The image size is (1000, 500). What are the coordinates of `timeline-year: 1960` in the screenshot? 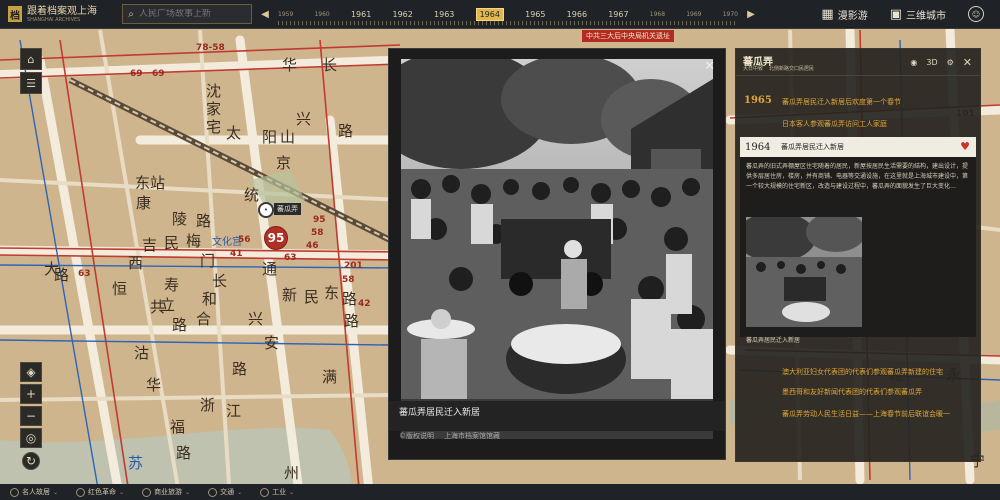 It's located at (321, 14).